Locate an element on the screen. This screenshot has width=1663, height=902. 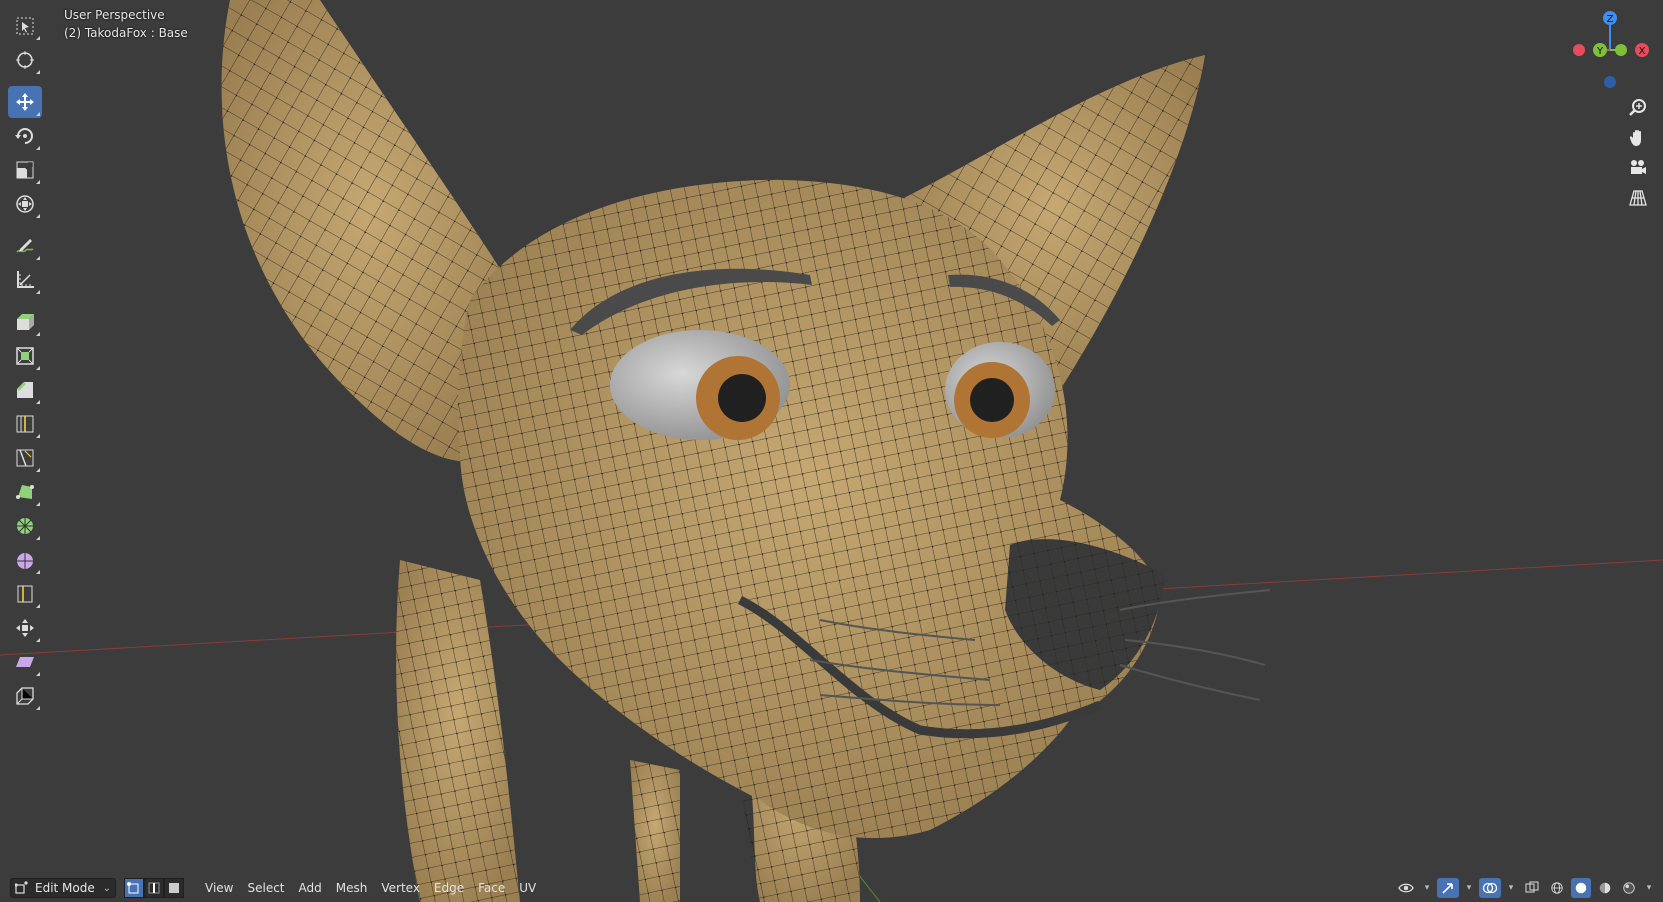
zoom-icon is located at coordinates (1637, 107).